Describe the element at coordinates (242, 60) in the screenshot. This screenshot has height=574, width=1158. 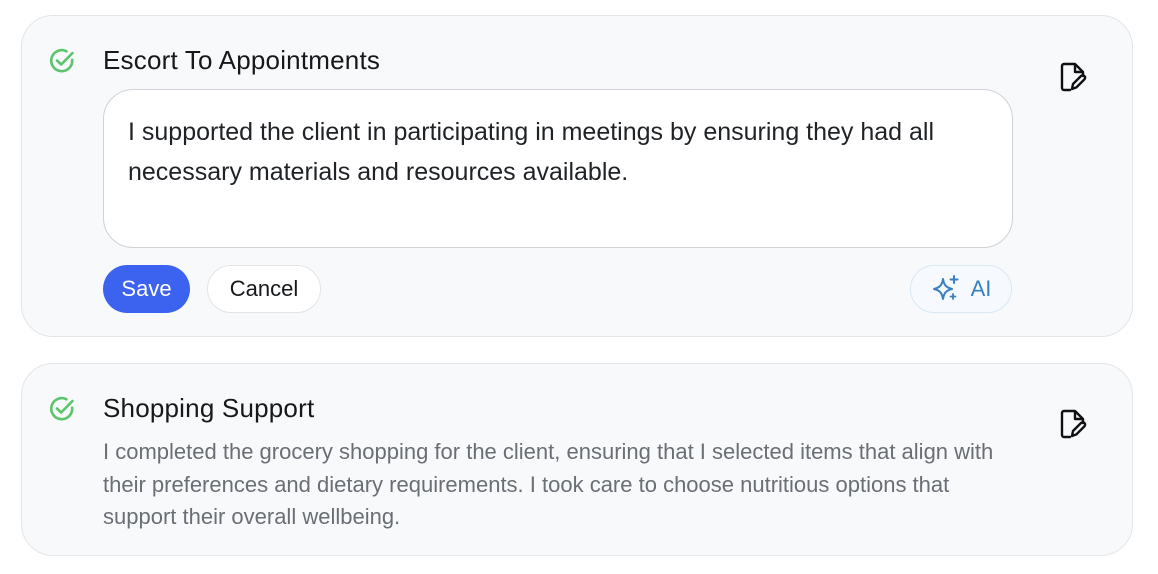
I see `activity-title: Escort To Appointments` at that location.